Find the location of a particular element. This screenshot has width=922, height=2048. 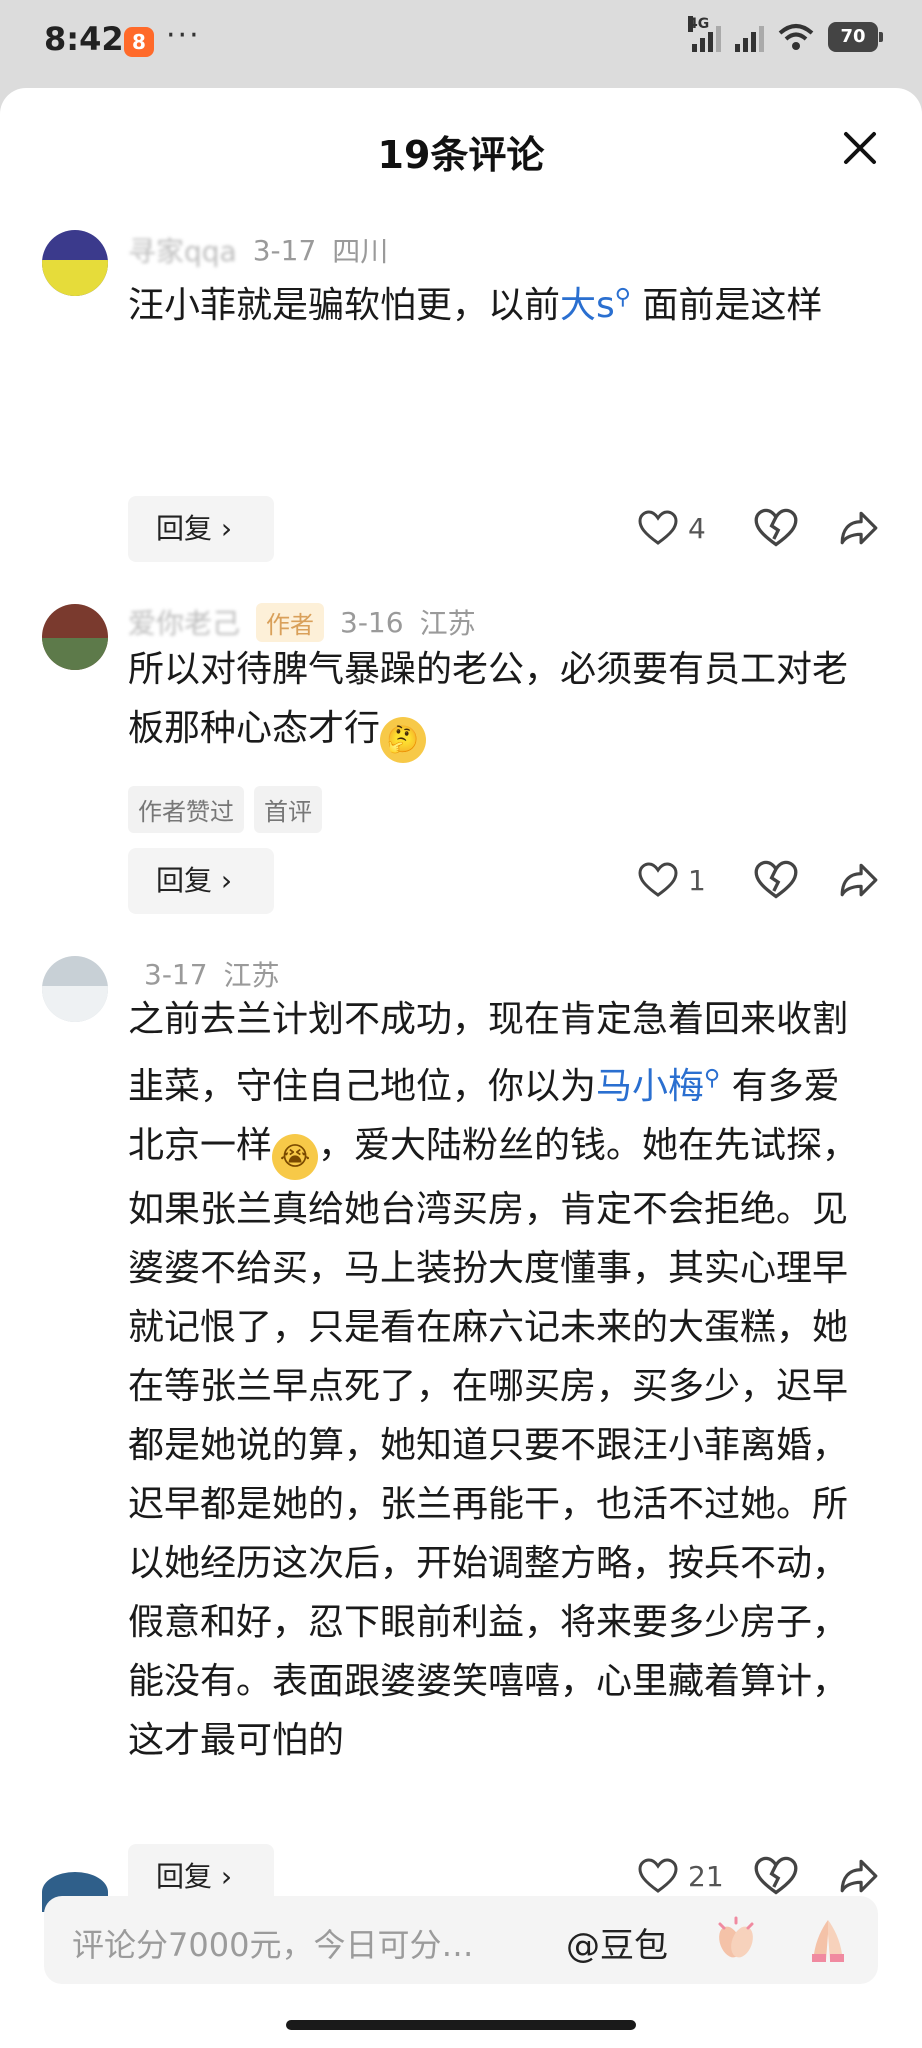

status-bar: 8:42 8 ··· 4G 70 is located at coordinates (461, 43).